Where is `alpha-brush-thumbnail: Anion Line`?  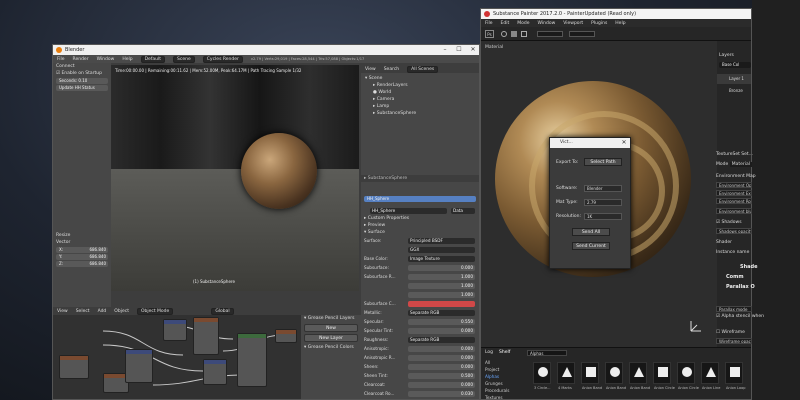
alpha-brush-thumbnail: Anion Line is located at coordinates (710, 376).